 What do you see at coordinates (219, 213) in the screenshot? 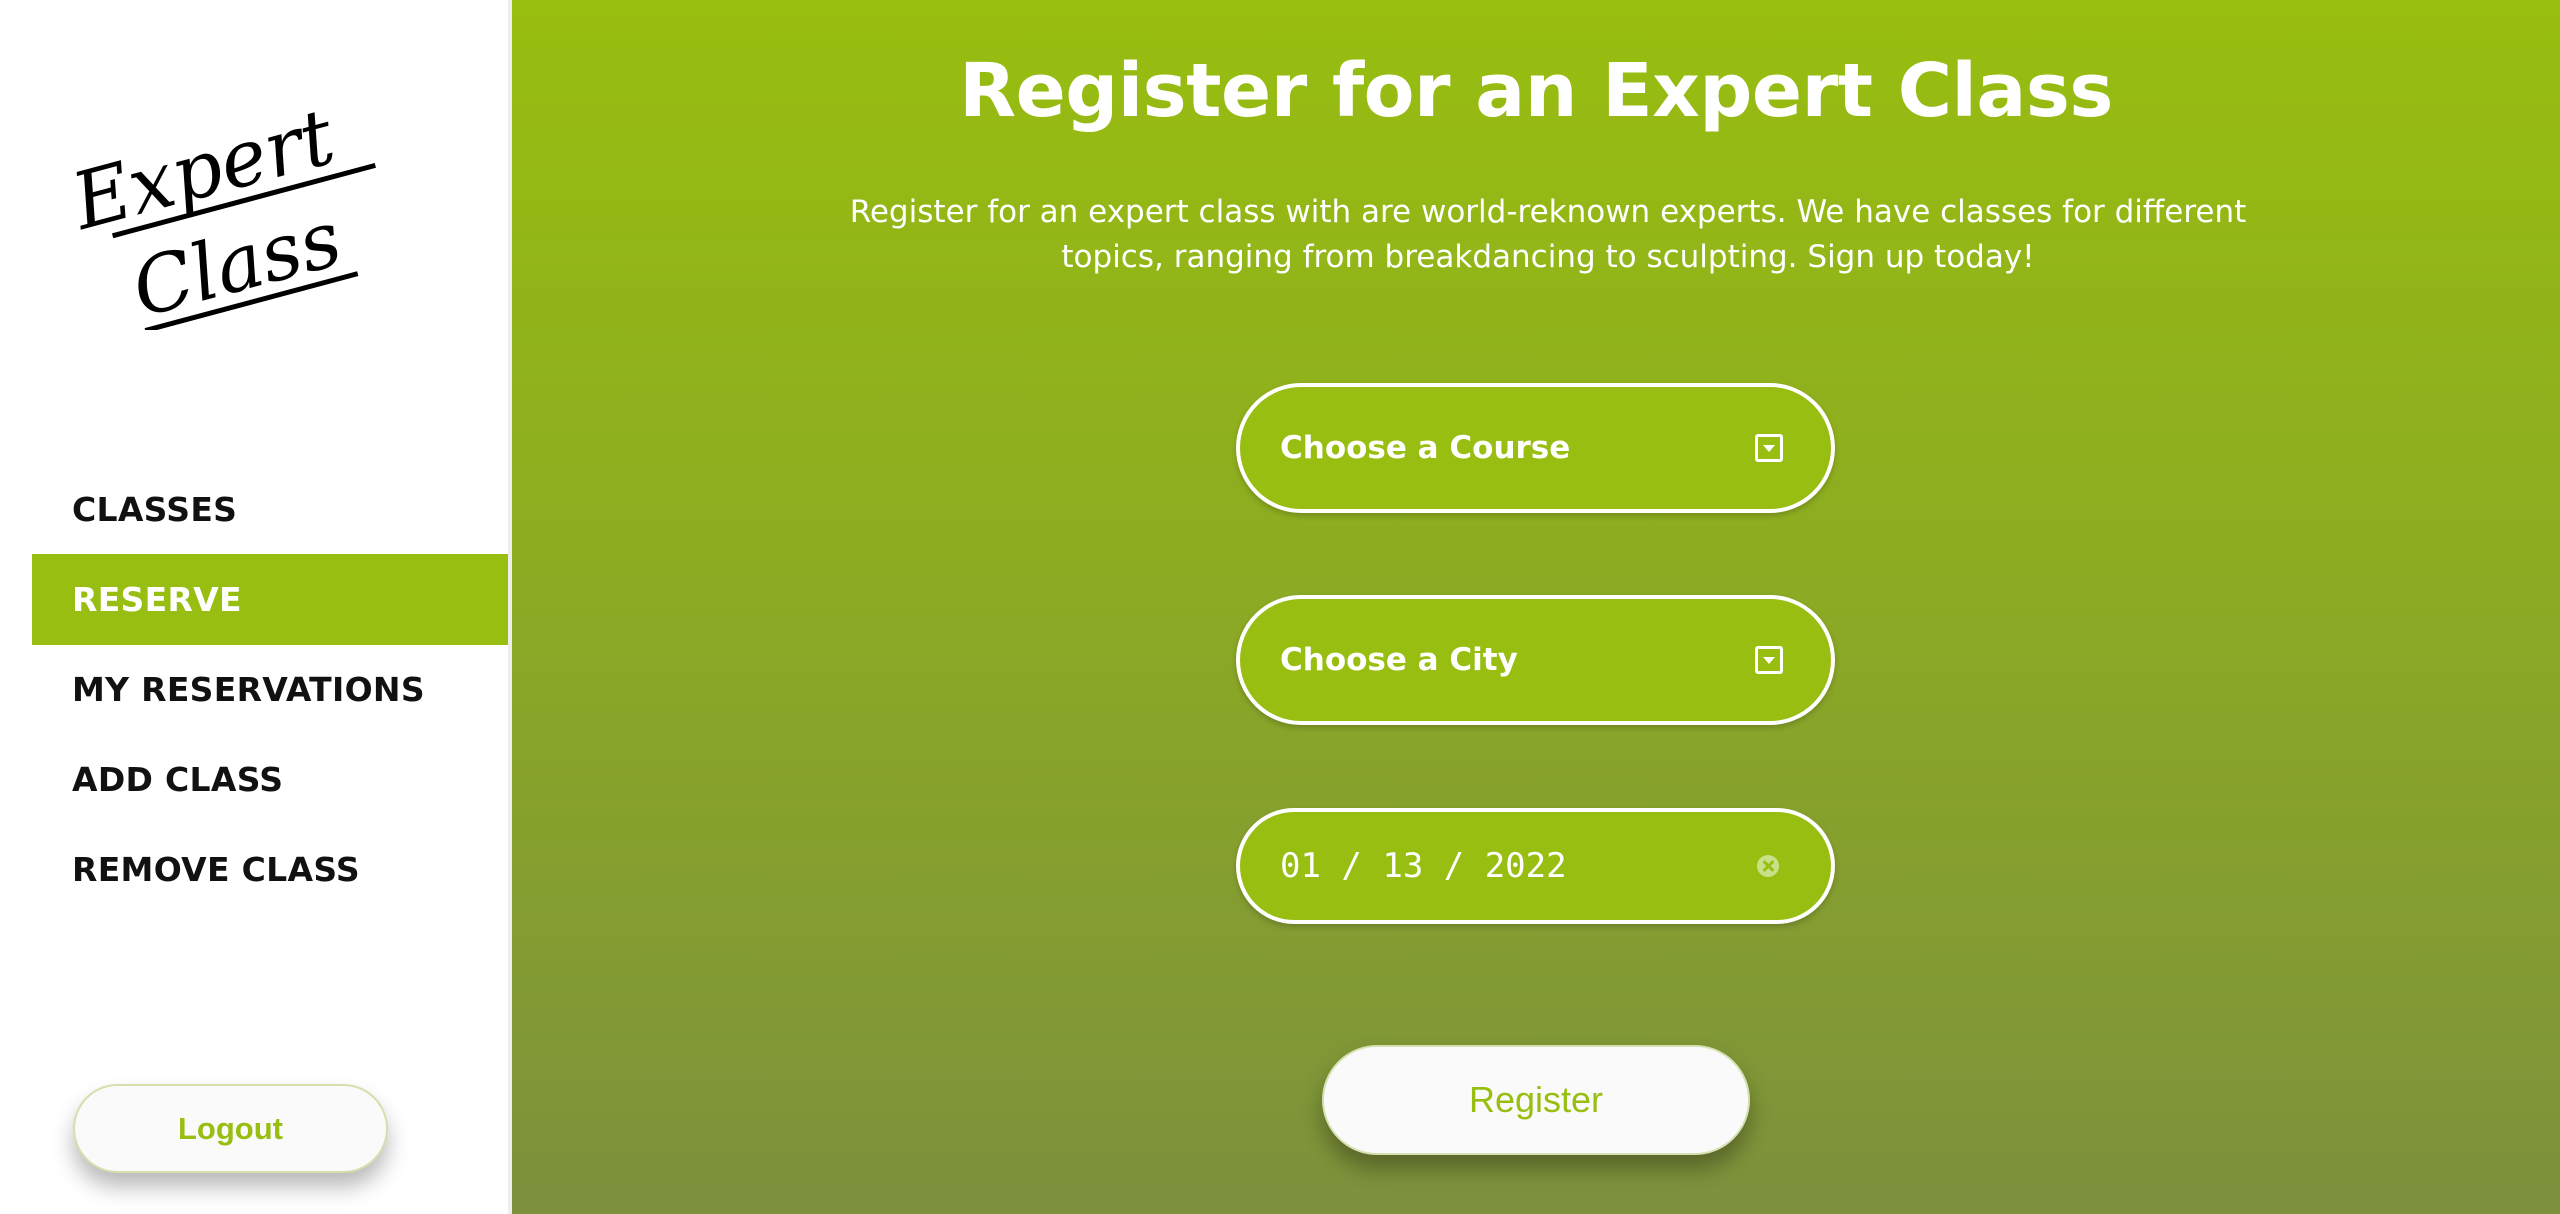
I see `logo-graphic: Expert Class` at bounding box center [219, 213].